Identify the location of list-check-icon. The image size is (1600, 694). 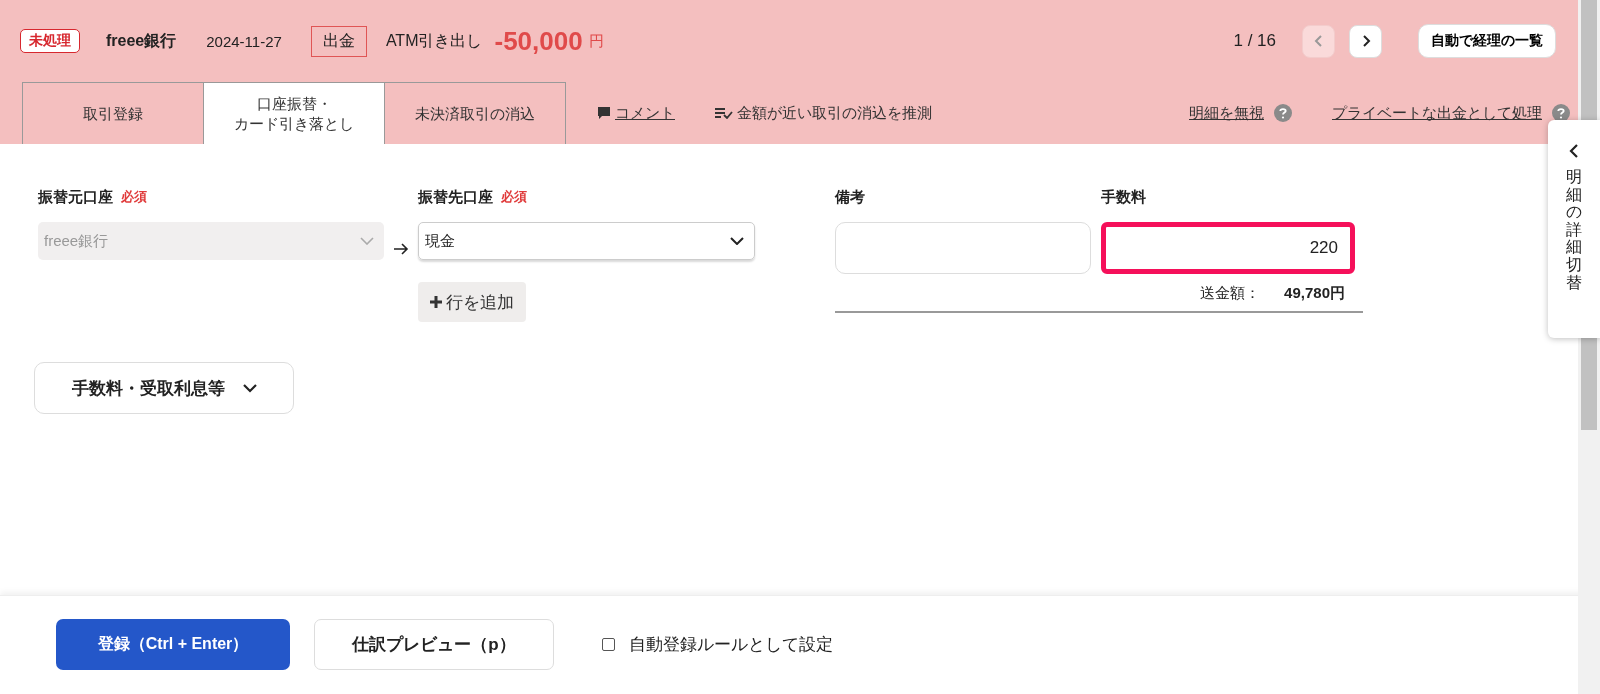
(724, 113).